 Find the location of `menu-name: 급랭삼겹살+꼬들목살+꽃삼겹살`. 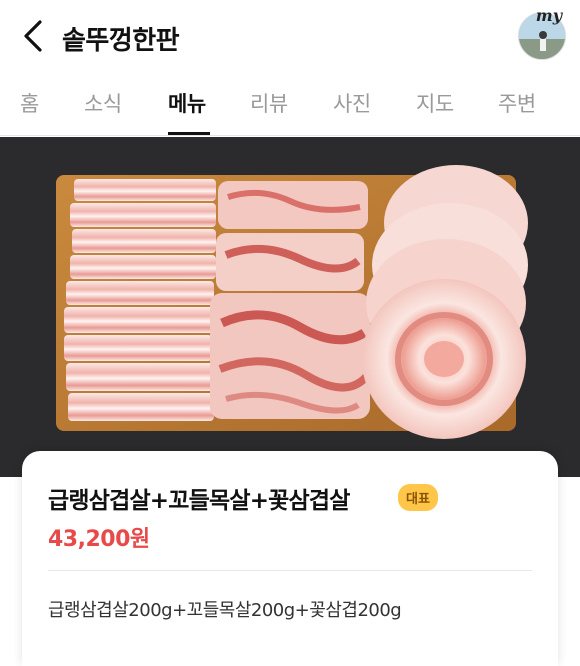

menu-name: 급랭삼겹살+꼬들목살+꽃삼겹살 is located at coordinates (199, 501).